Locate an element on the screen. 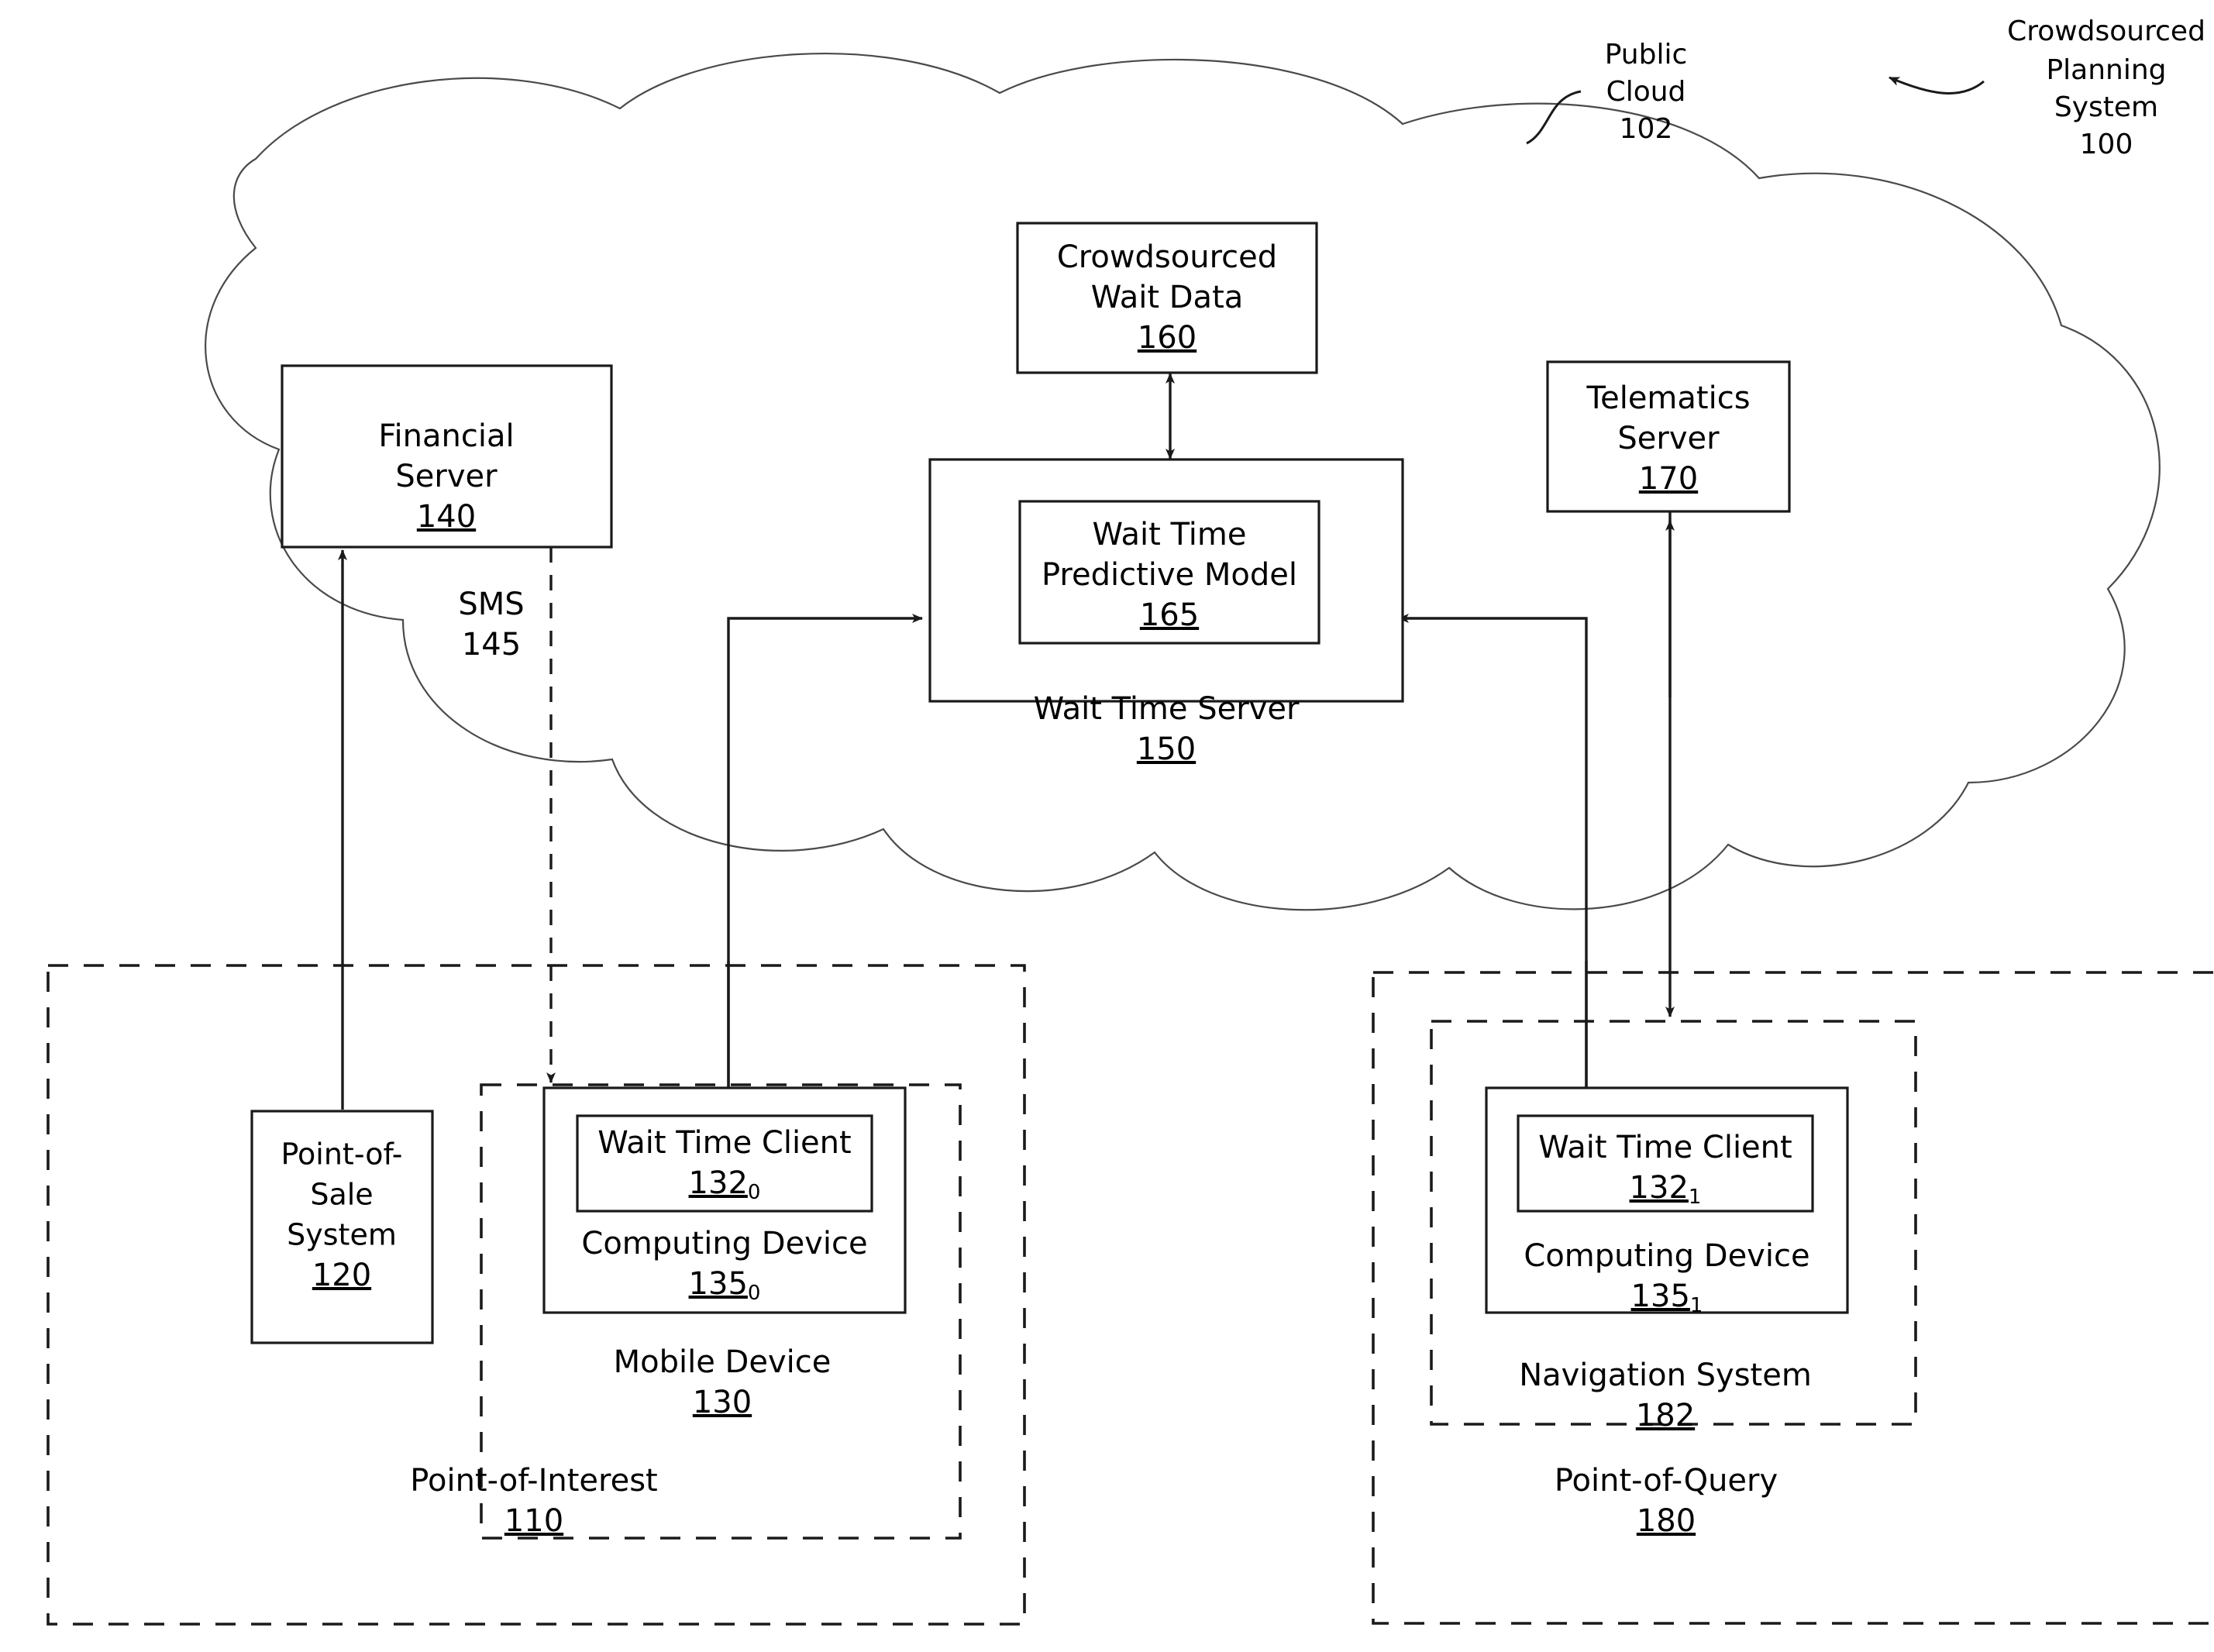  wait-time-predictive-model-line2: Predictive Model is located at coordinates (1169, 575).